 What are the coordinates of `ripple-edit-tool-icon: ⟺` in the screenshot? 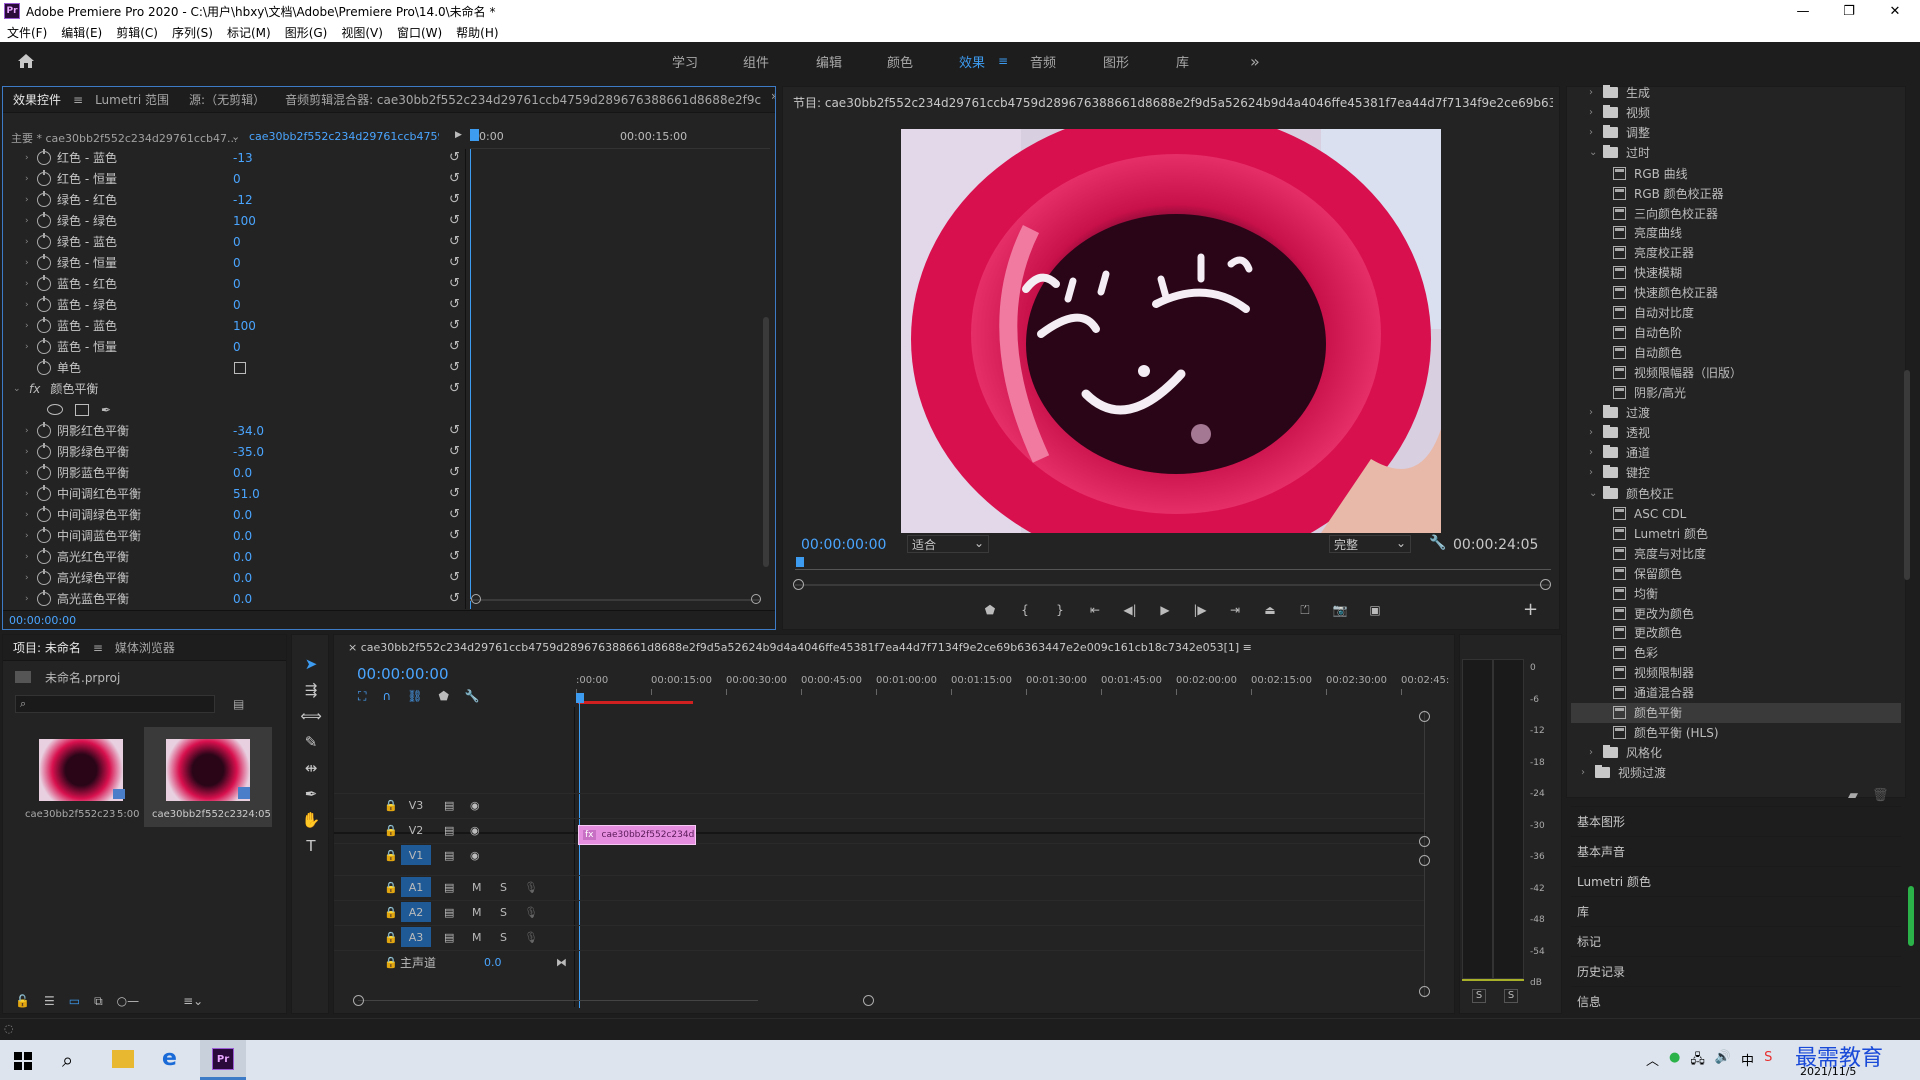 It's located at (311, 716).